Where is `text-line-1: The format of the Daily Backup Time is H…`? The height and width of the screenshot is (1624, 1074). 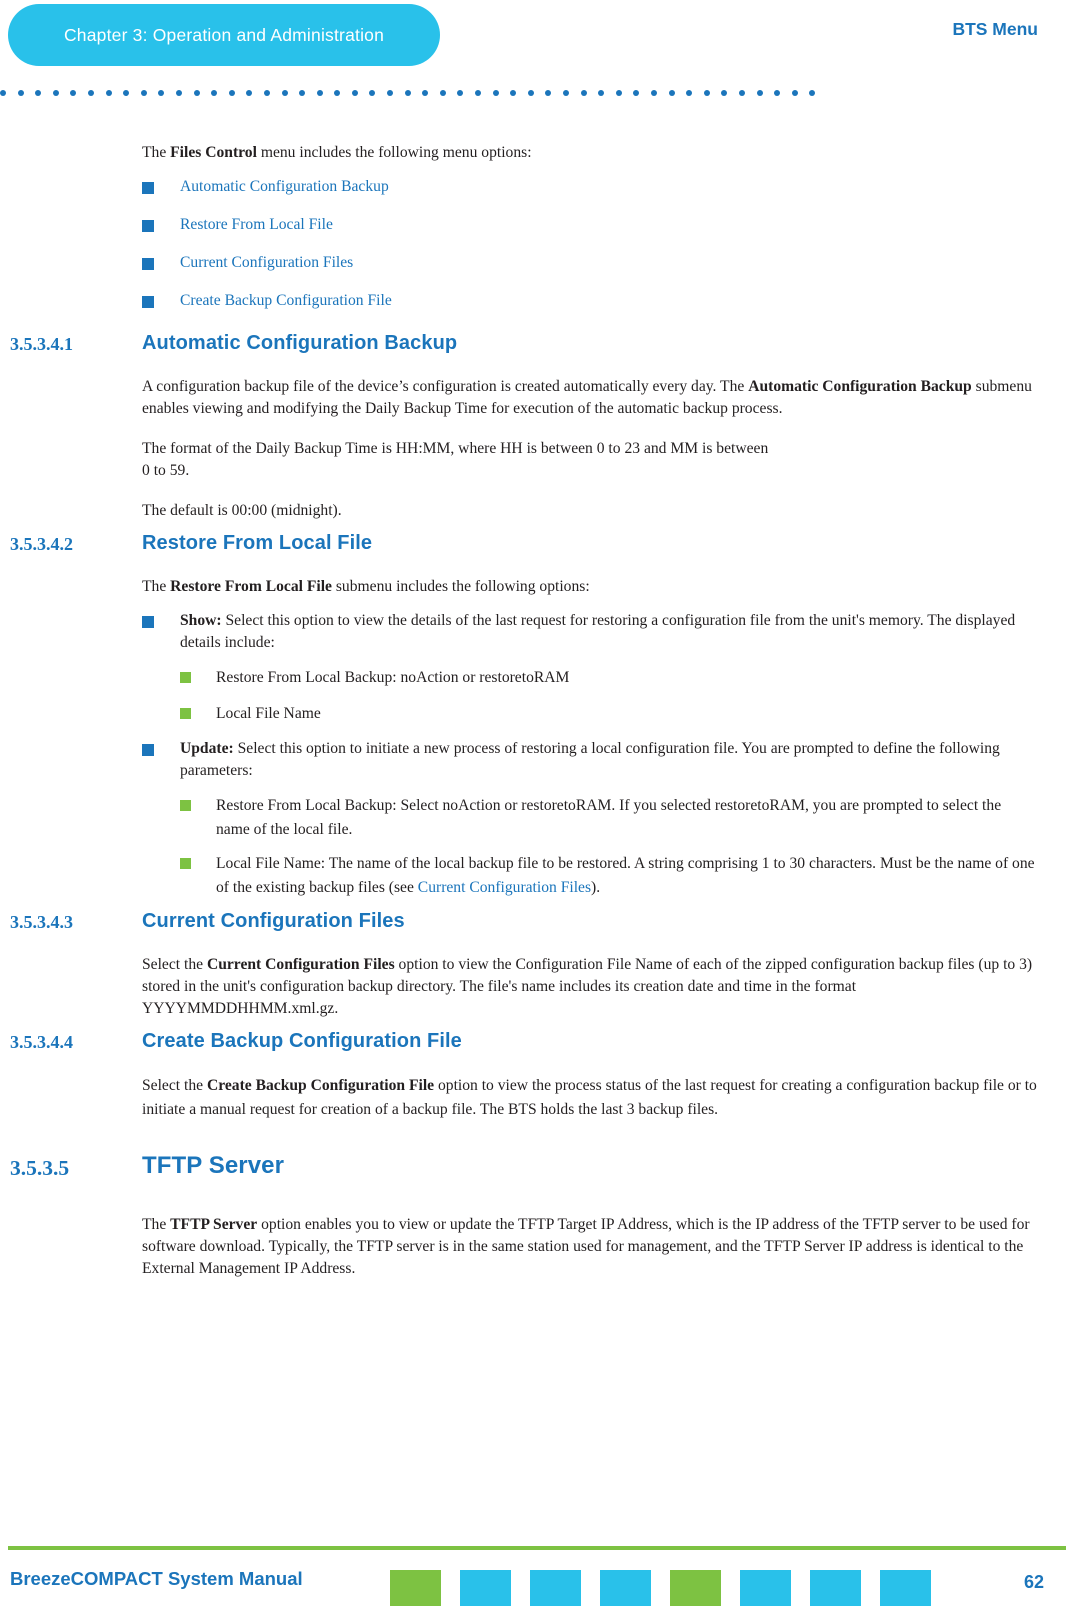 text-line-1: The format of the Daily Backup Time is H… is located at coordinates (455, 448).